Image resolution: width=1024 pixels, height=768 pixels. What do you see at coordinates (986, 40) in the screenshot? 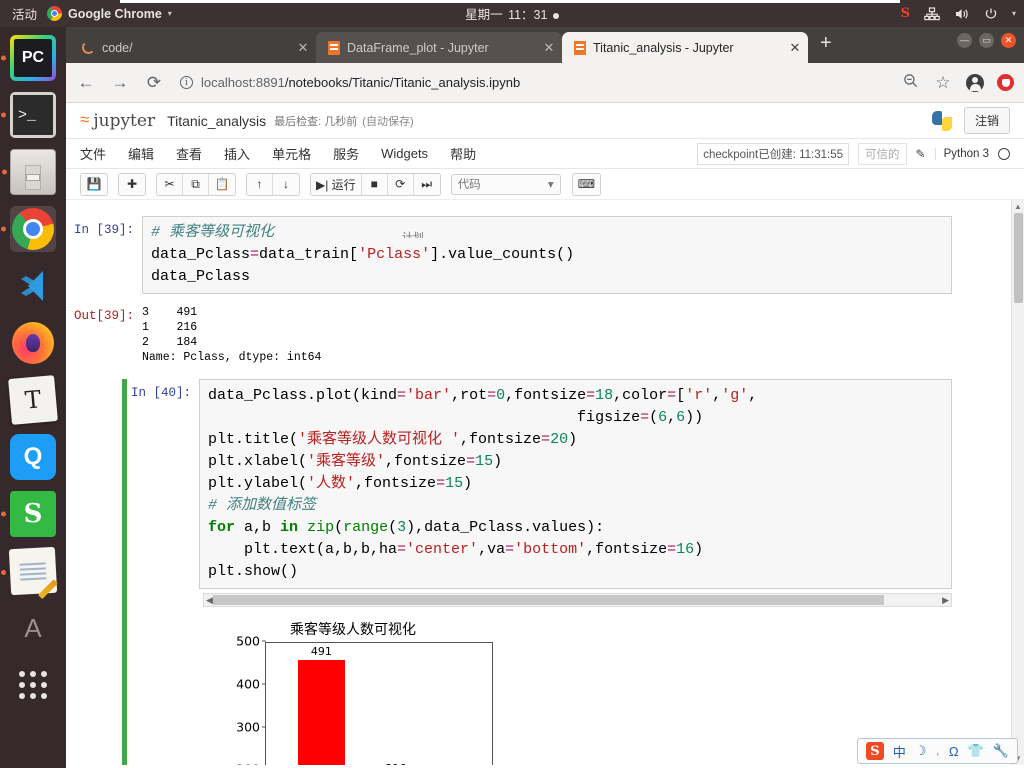
I see `maximize-button: ▭` at bounding box center [986, 40].